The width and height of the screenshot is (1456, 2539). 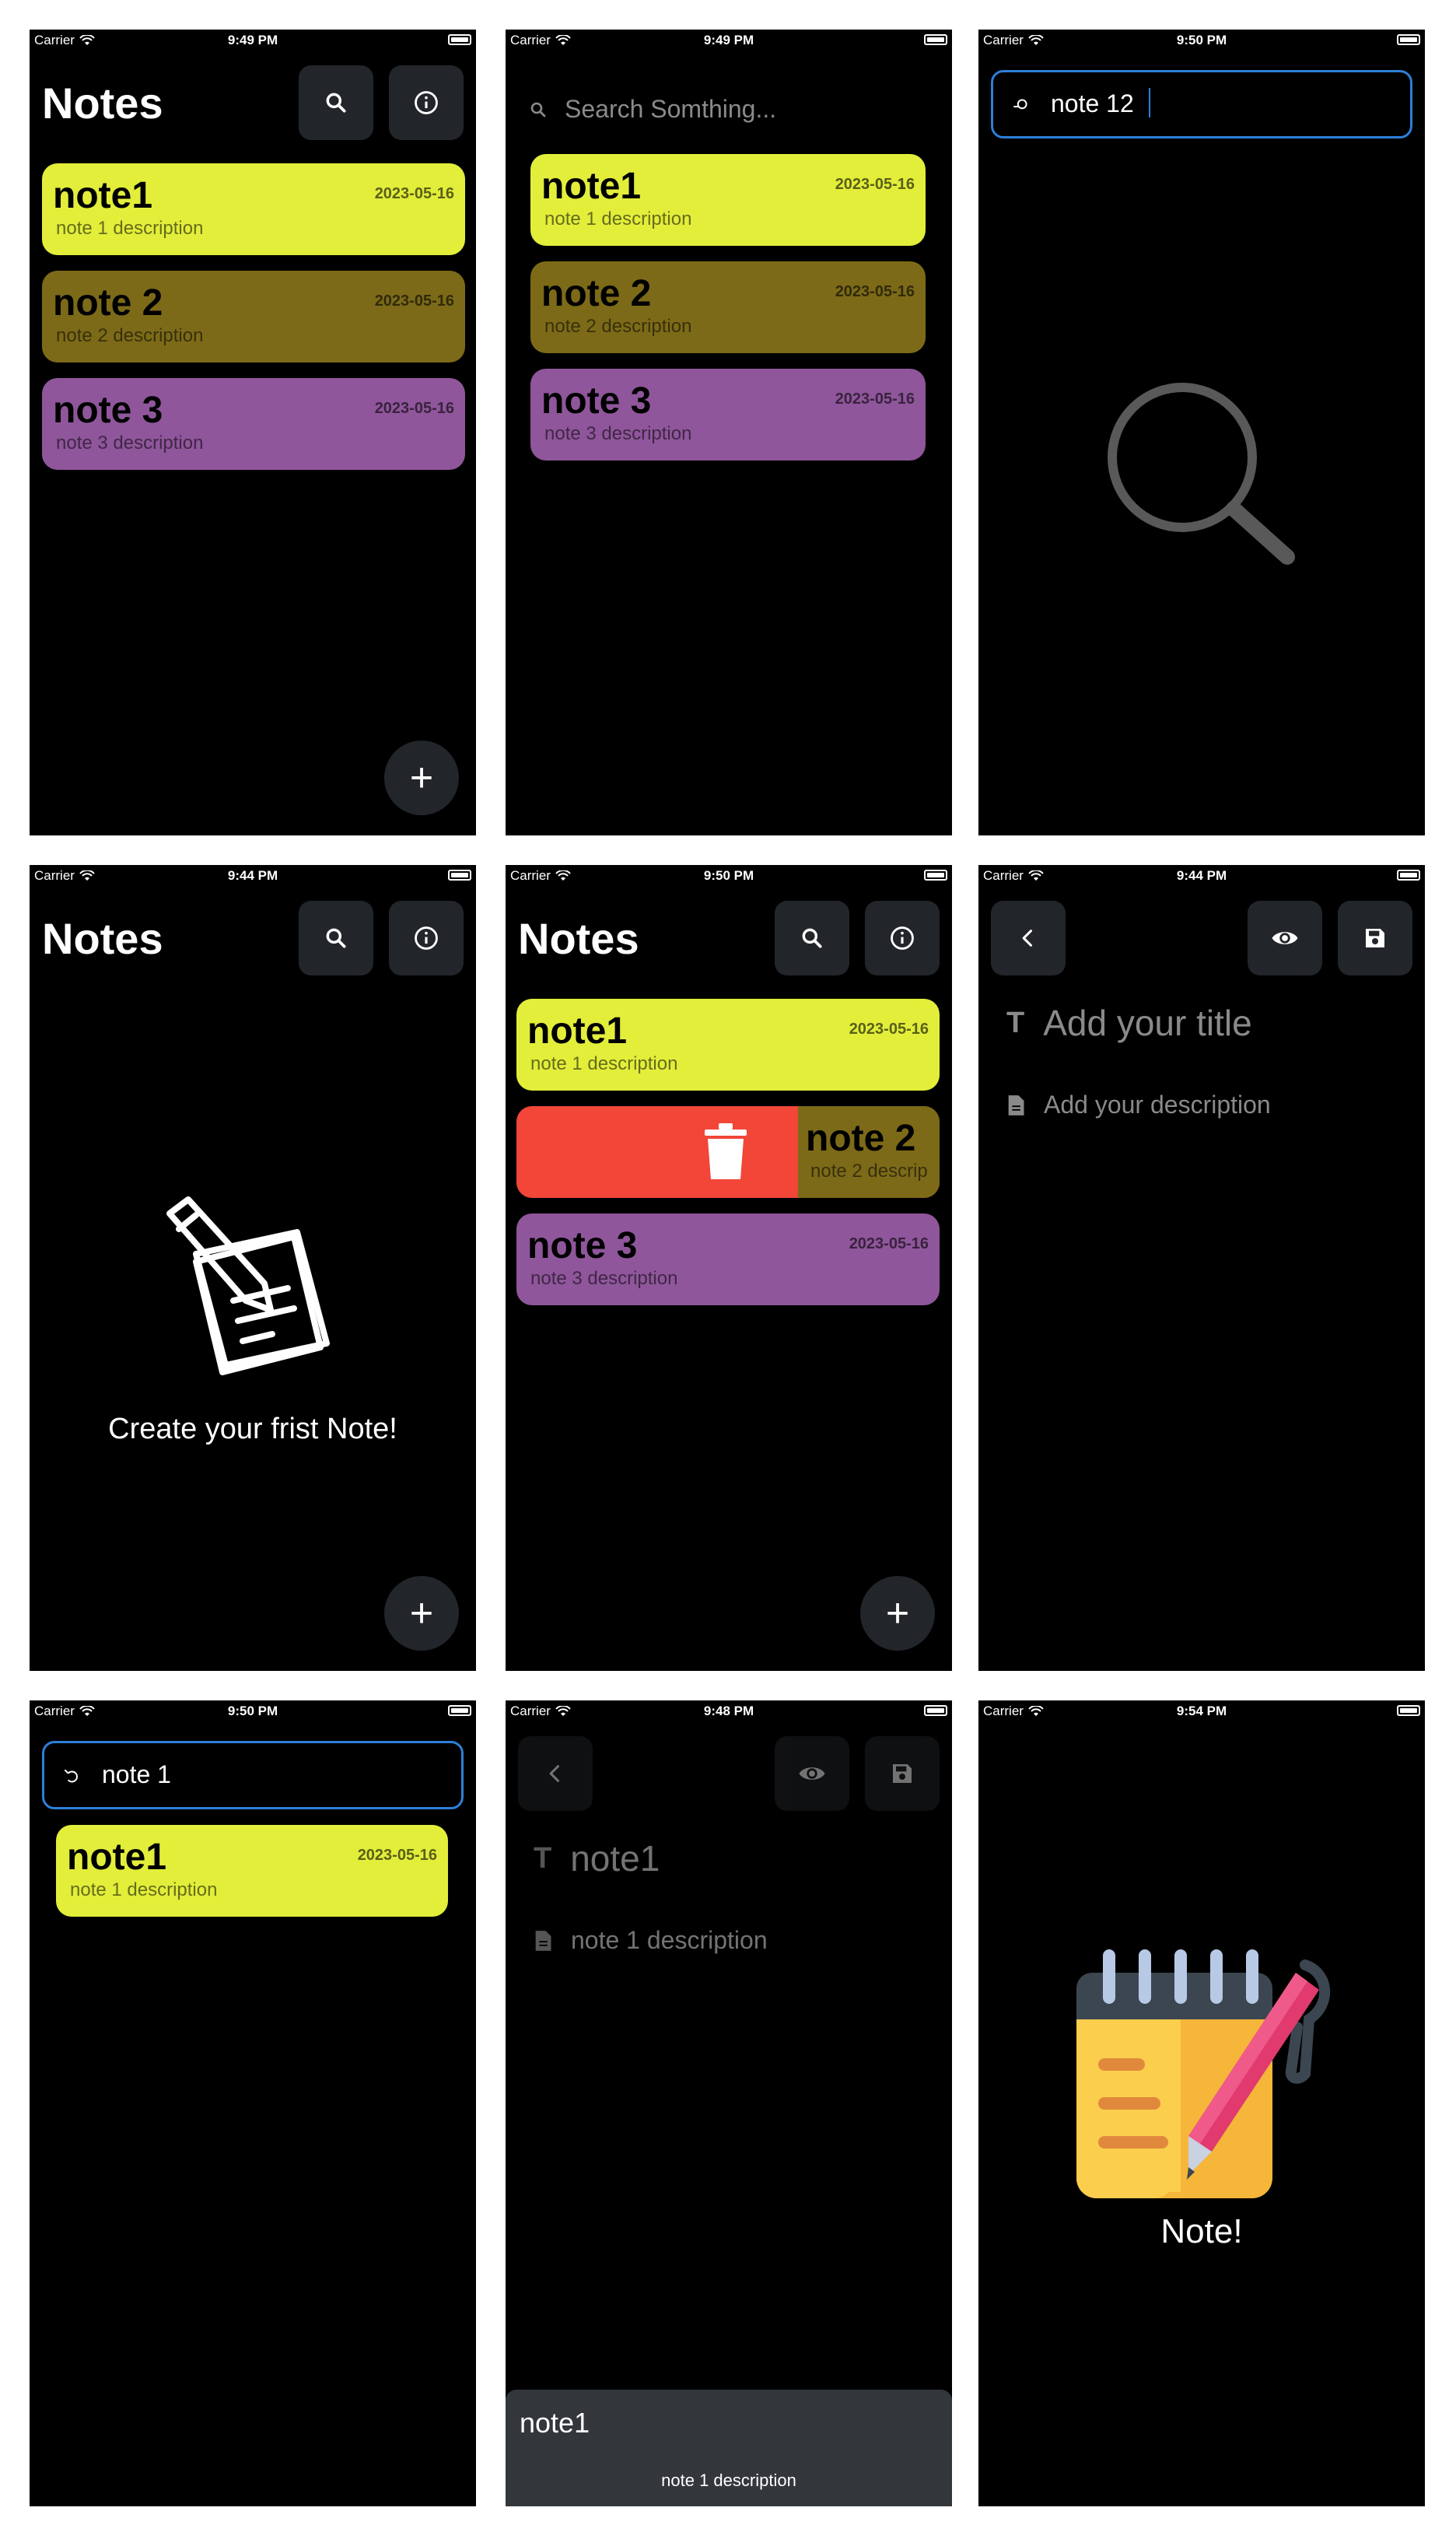 I want to click on search-input: note 1, so click(x=253, y=1775).